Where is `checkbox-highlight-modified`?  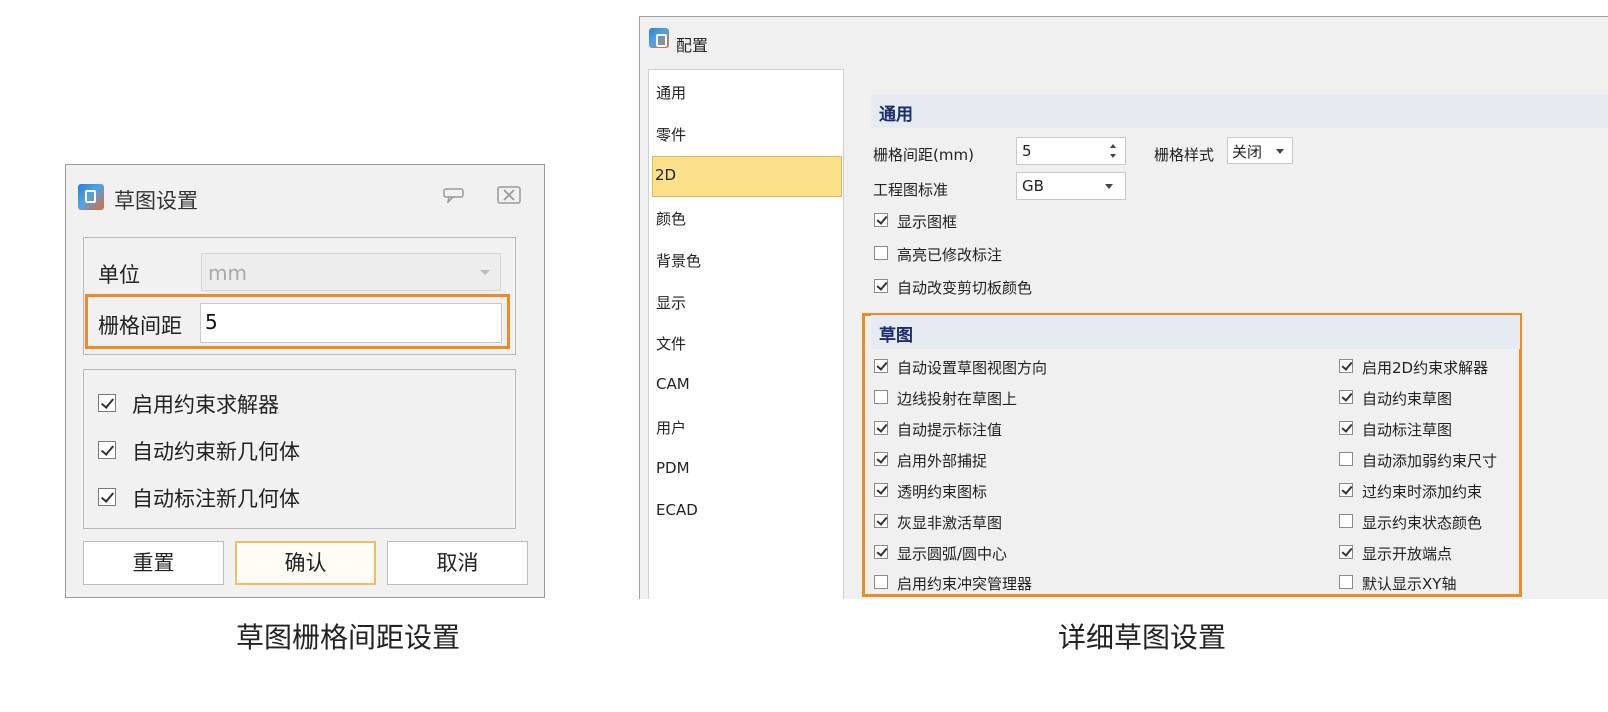
checkbox-highlight-modified is located at coordinates (881, 253).